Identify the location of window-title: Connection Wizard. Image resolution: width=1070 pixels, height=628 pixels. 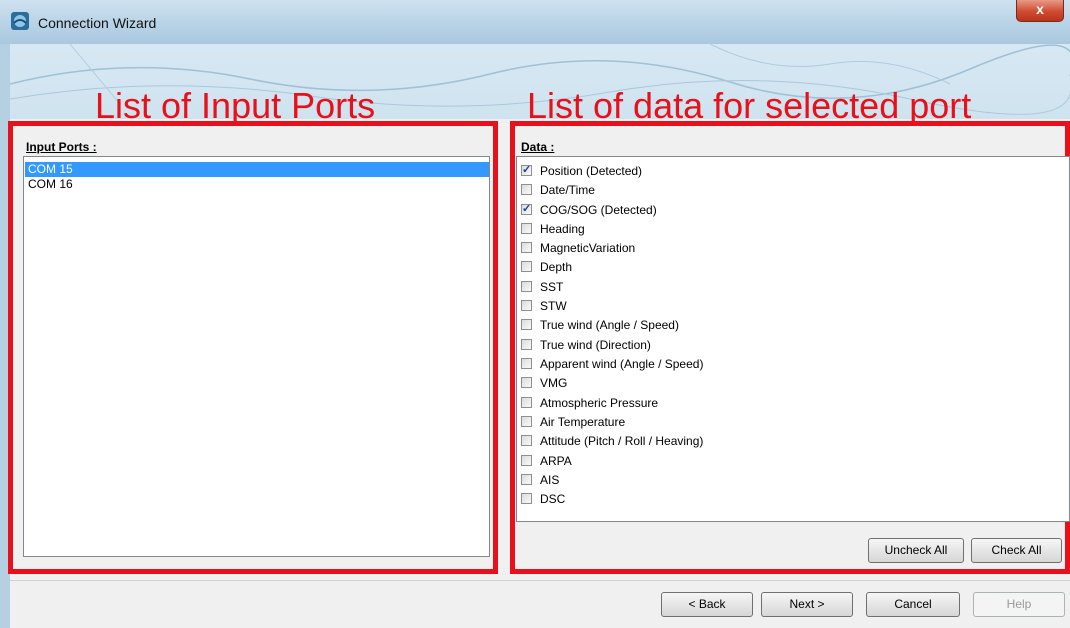
(97, 23).